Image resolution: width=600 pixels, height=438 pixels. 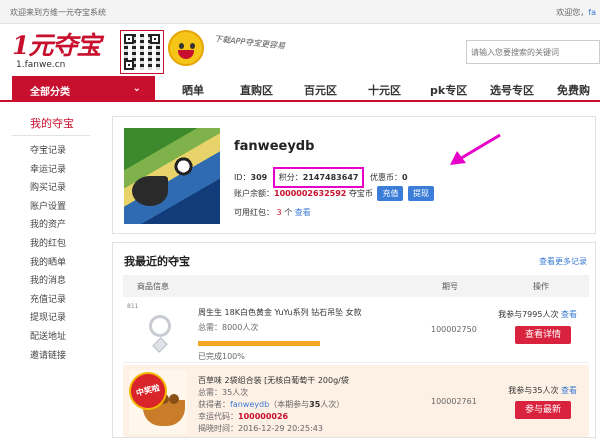 What do you see at coordinates (51, 337) in the screenshot?
I see `sidebar-item-address: 配送地址` at bounding box center [51, 337].